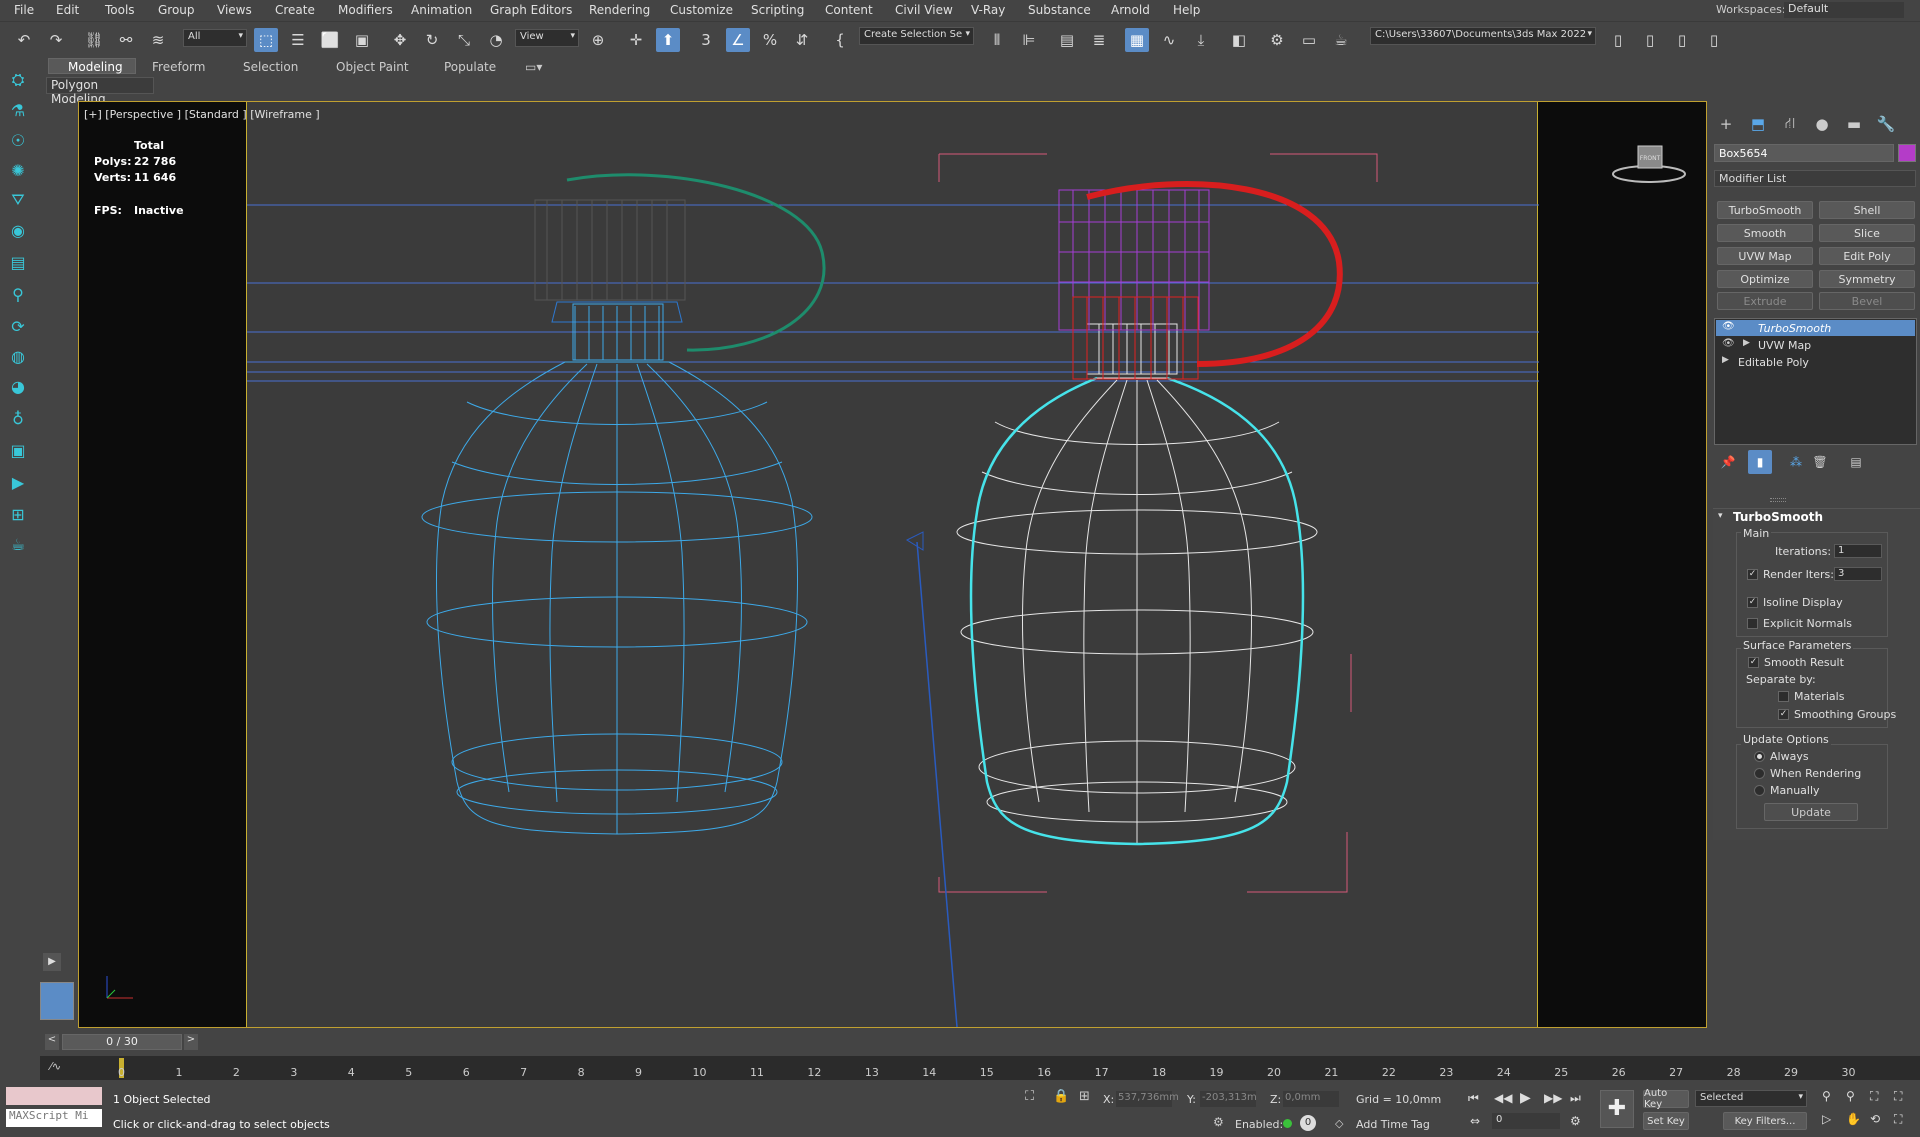 This screenshot has width=1920, height=1137. I want to click on materials-checkbox, so click(1783, 696).